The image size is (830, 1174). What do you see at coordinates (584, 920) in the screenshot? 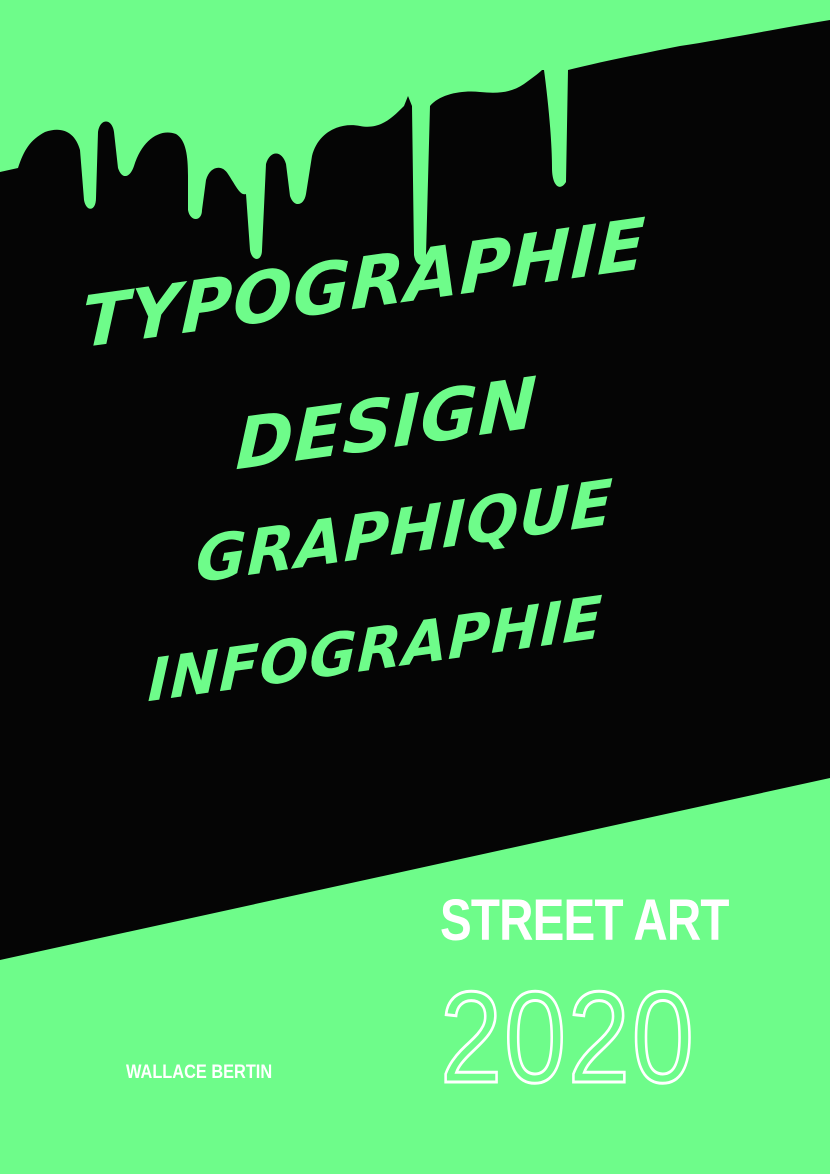
I see `title-street-art: STREET ART` at bounding box center [584, 920].